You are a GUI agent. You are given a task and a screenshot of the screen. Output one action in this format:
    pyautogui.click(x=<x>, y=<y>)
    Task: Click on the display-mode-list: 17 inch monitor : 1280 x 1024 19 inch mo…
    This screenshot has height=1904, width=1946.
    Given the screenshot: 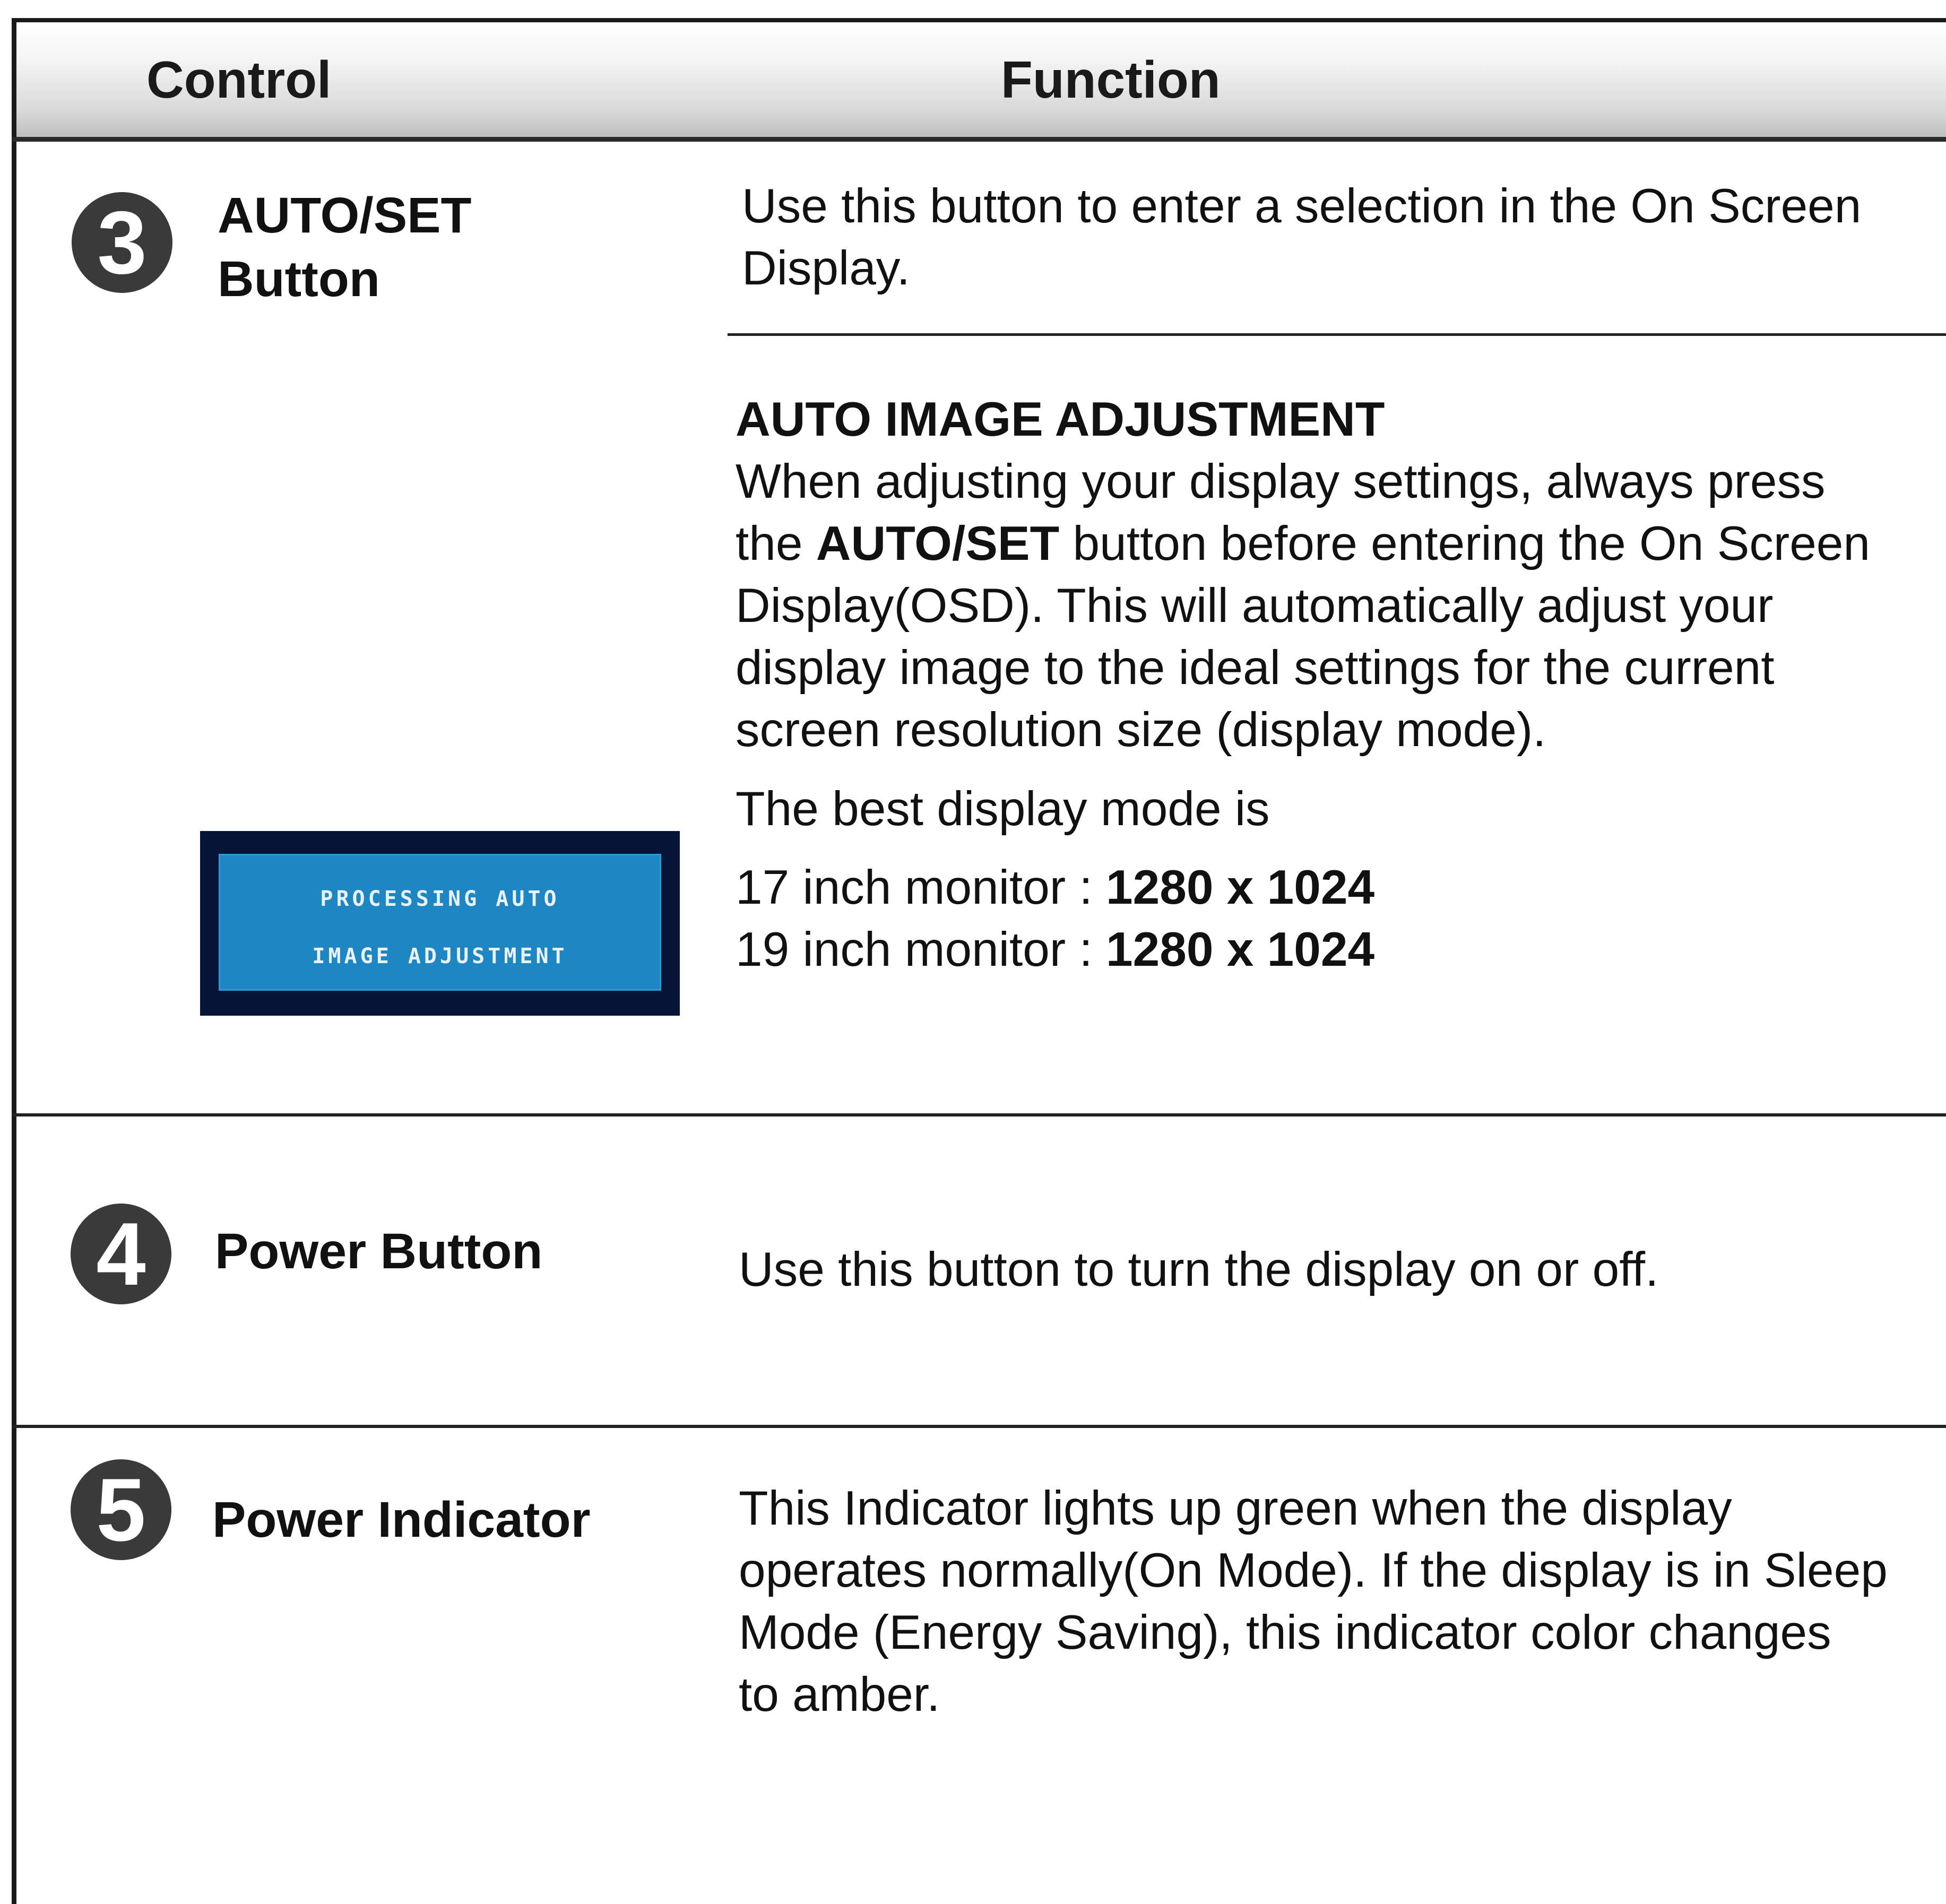 What is the action you would take?
    pyautogui.click(x=1055, y=918)
    